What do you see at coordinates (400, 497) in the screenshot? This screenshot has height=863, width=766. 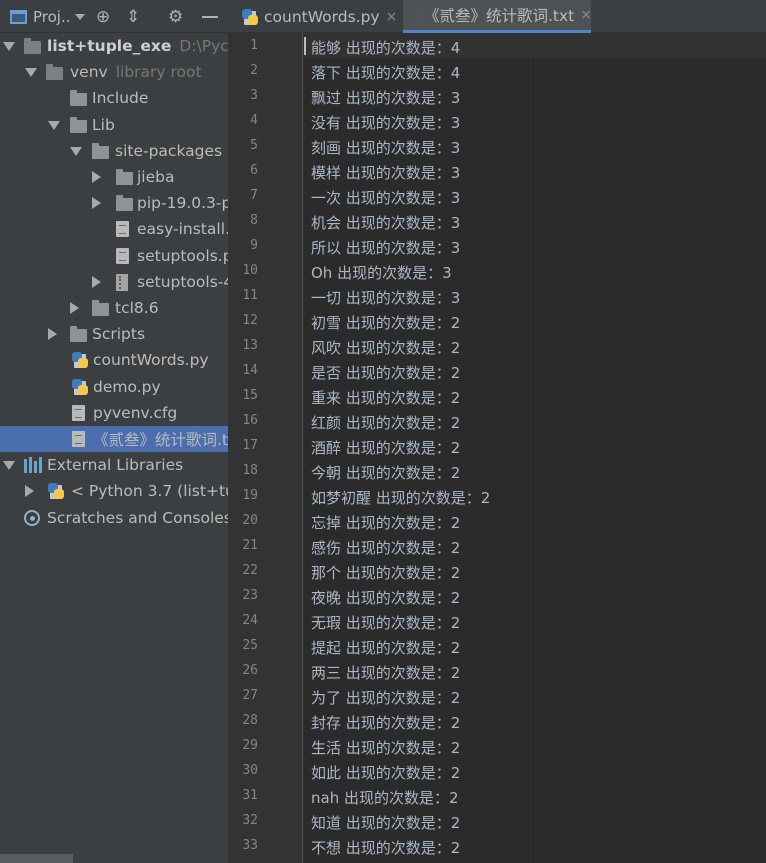 I see `text-line: 如梦初醒 出现的次数是：2` at bounding box center [400, 497].